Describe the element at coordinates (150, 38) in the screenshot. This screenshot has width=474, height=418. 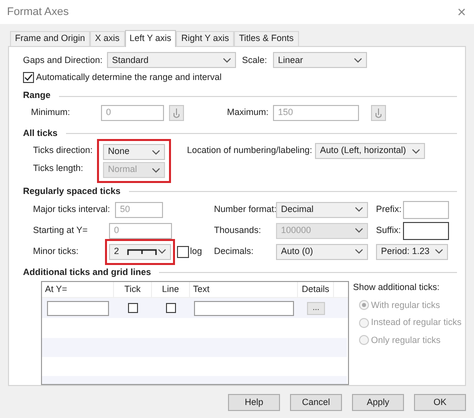
I see `tab: Left Y axis` at that location.